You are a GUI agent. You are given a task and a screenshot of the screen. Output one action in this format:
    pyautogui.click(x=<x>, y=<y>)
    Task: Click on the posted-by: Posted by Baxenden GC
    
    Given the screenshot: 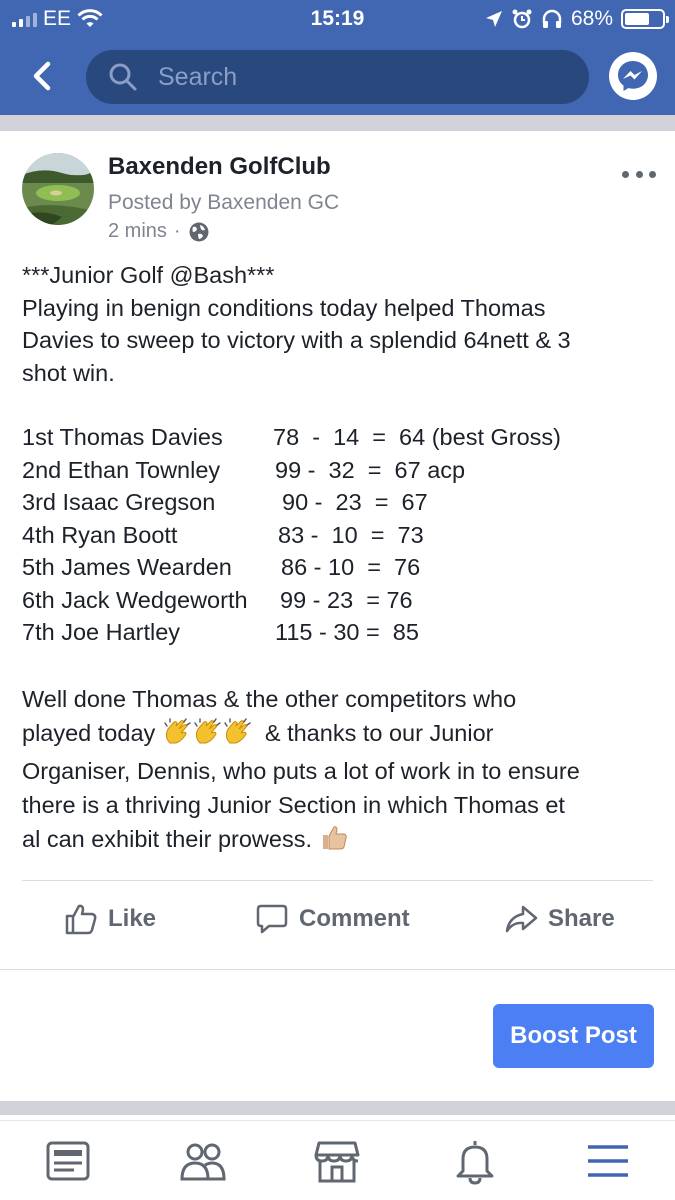 What is the action you would take?
    pyautogui.click(x=224, y=202)
    